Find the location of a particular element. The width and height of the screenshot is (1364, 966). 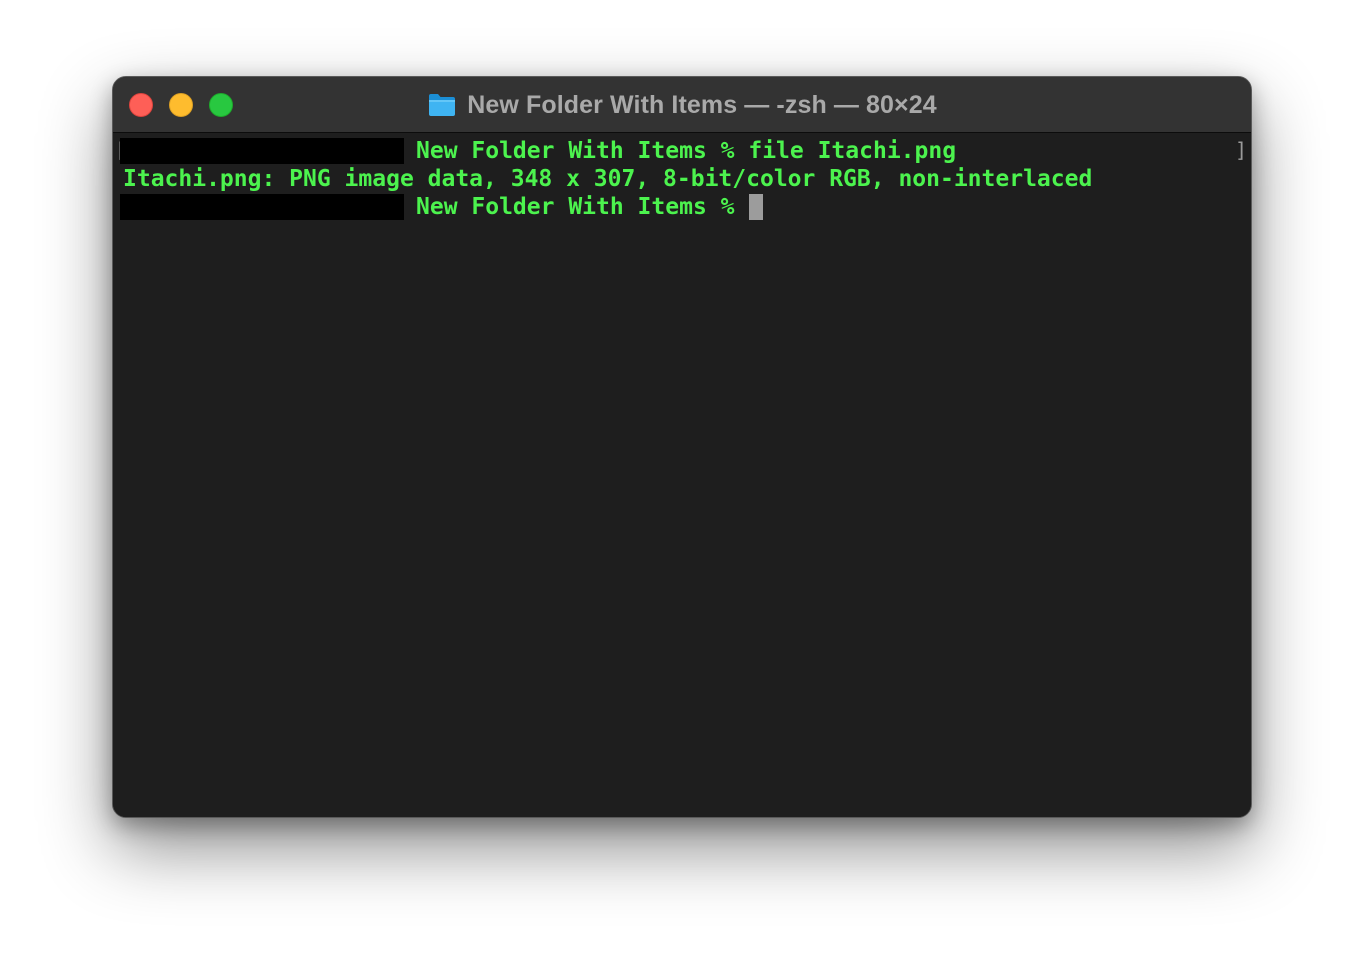

terminal-line-3: New Folder With Items % is located at coordinates (441, 207).